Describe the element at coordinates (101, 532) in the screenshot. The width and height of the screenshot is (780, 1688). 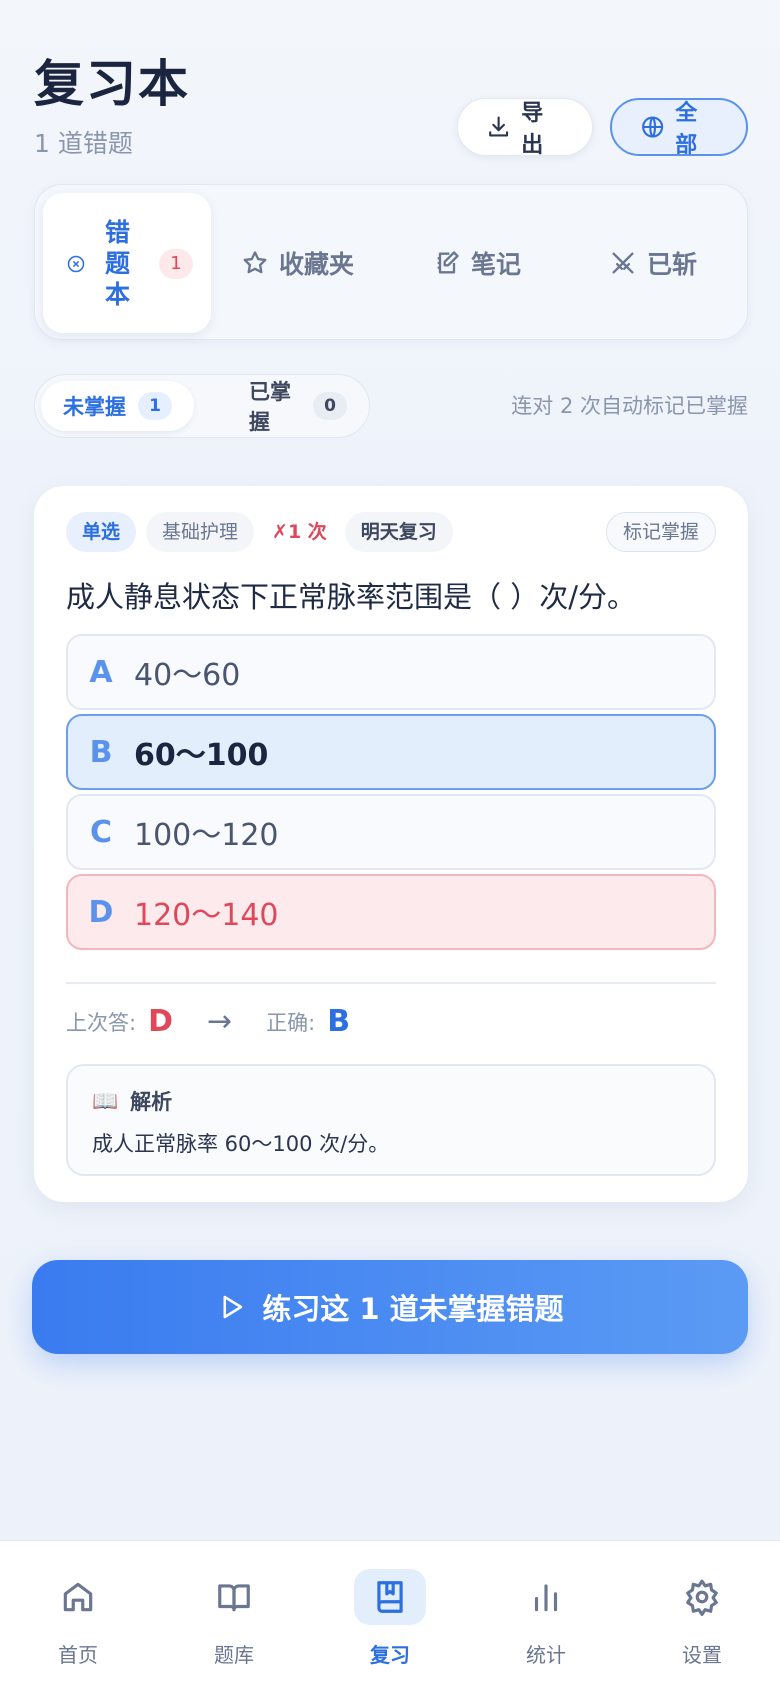
I see `question-type-tag: 单选` at that location.